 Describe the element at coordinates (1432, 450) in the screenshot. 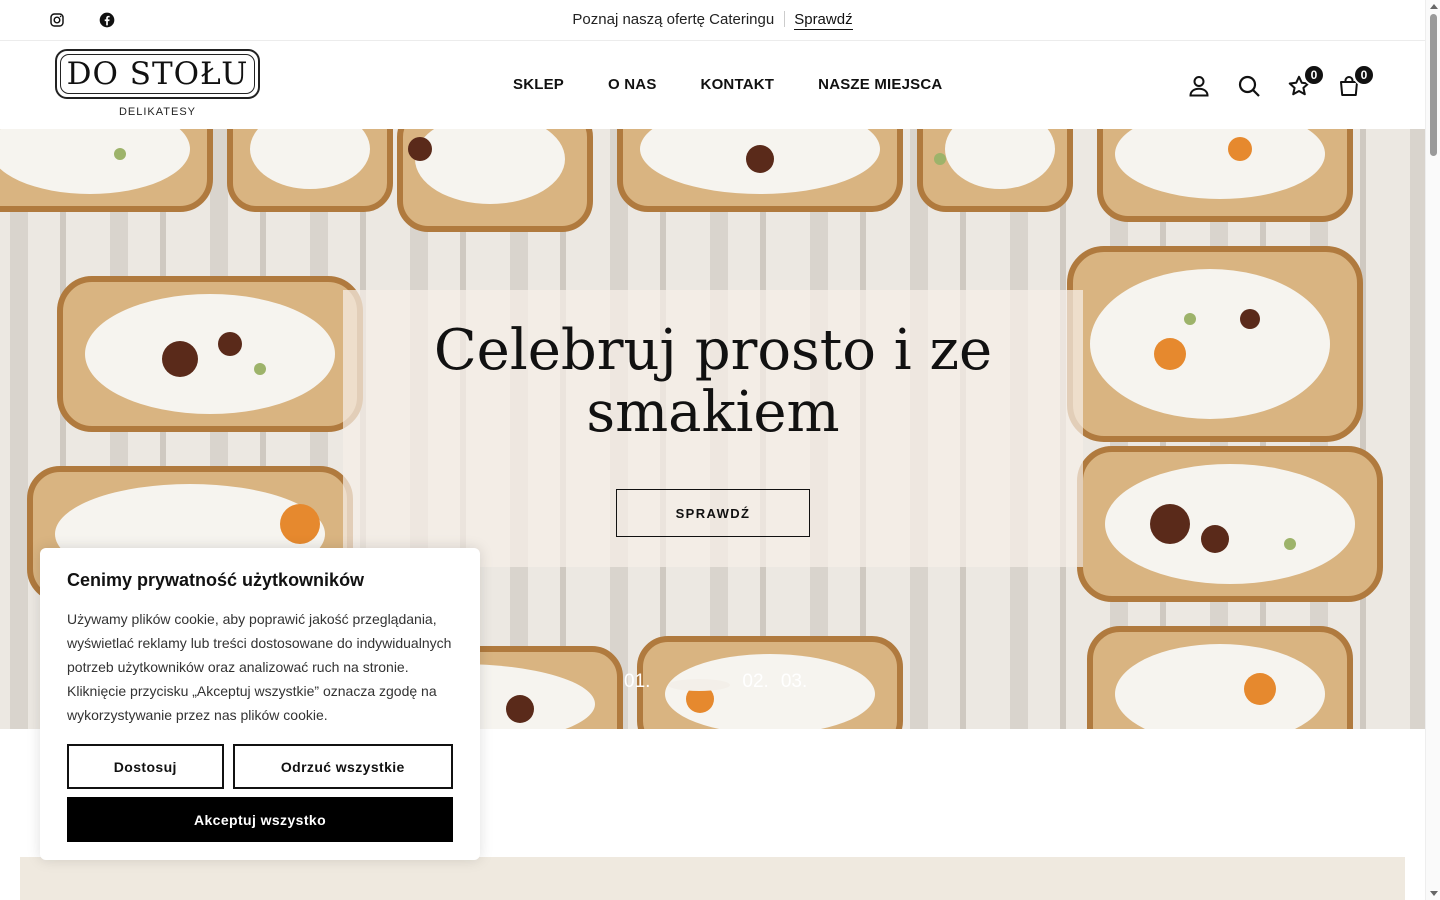

I see `page-scrollbar` at that location.